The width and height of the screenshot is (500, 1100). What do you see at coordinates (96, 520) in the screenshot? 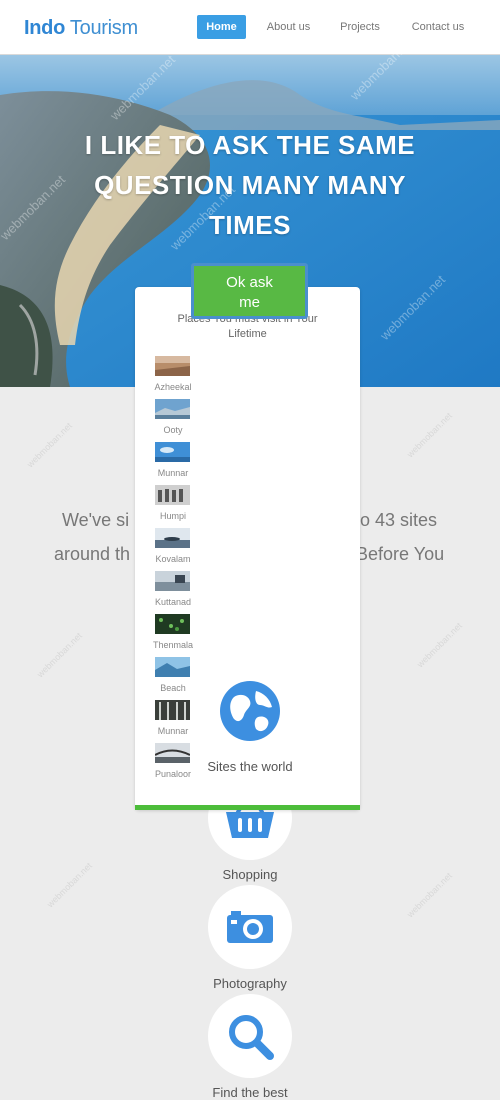
I see `stats-text-left-1: We've si` at bounding box center [96, 520].